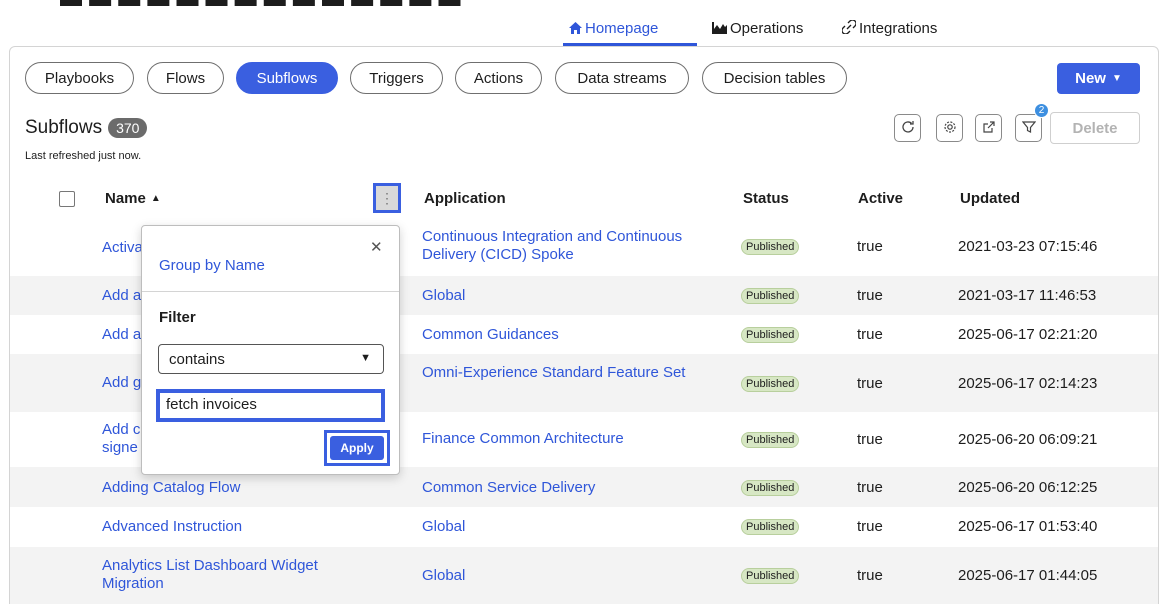 This screenshot has height=604, width=1159. What do you see at coordinates (1027, 295) in the screenshot?
I see `row-updated-value: 2021-03-17 11:46:53` at bounding box center [1027, 295].